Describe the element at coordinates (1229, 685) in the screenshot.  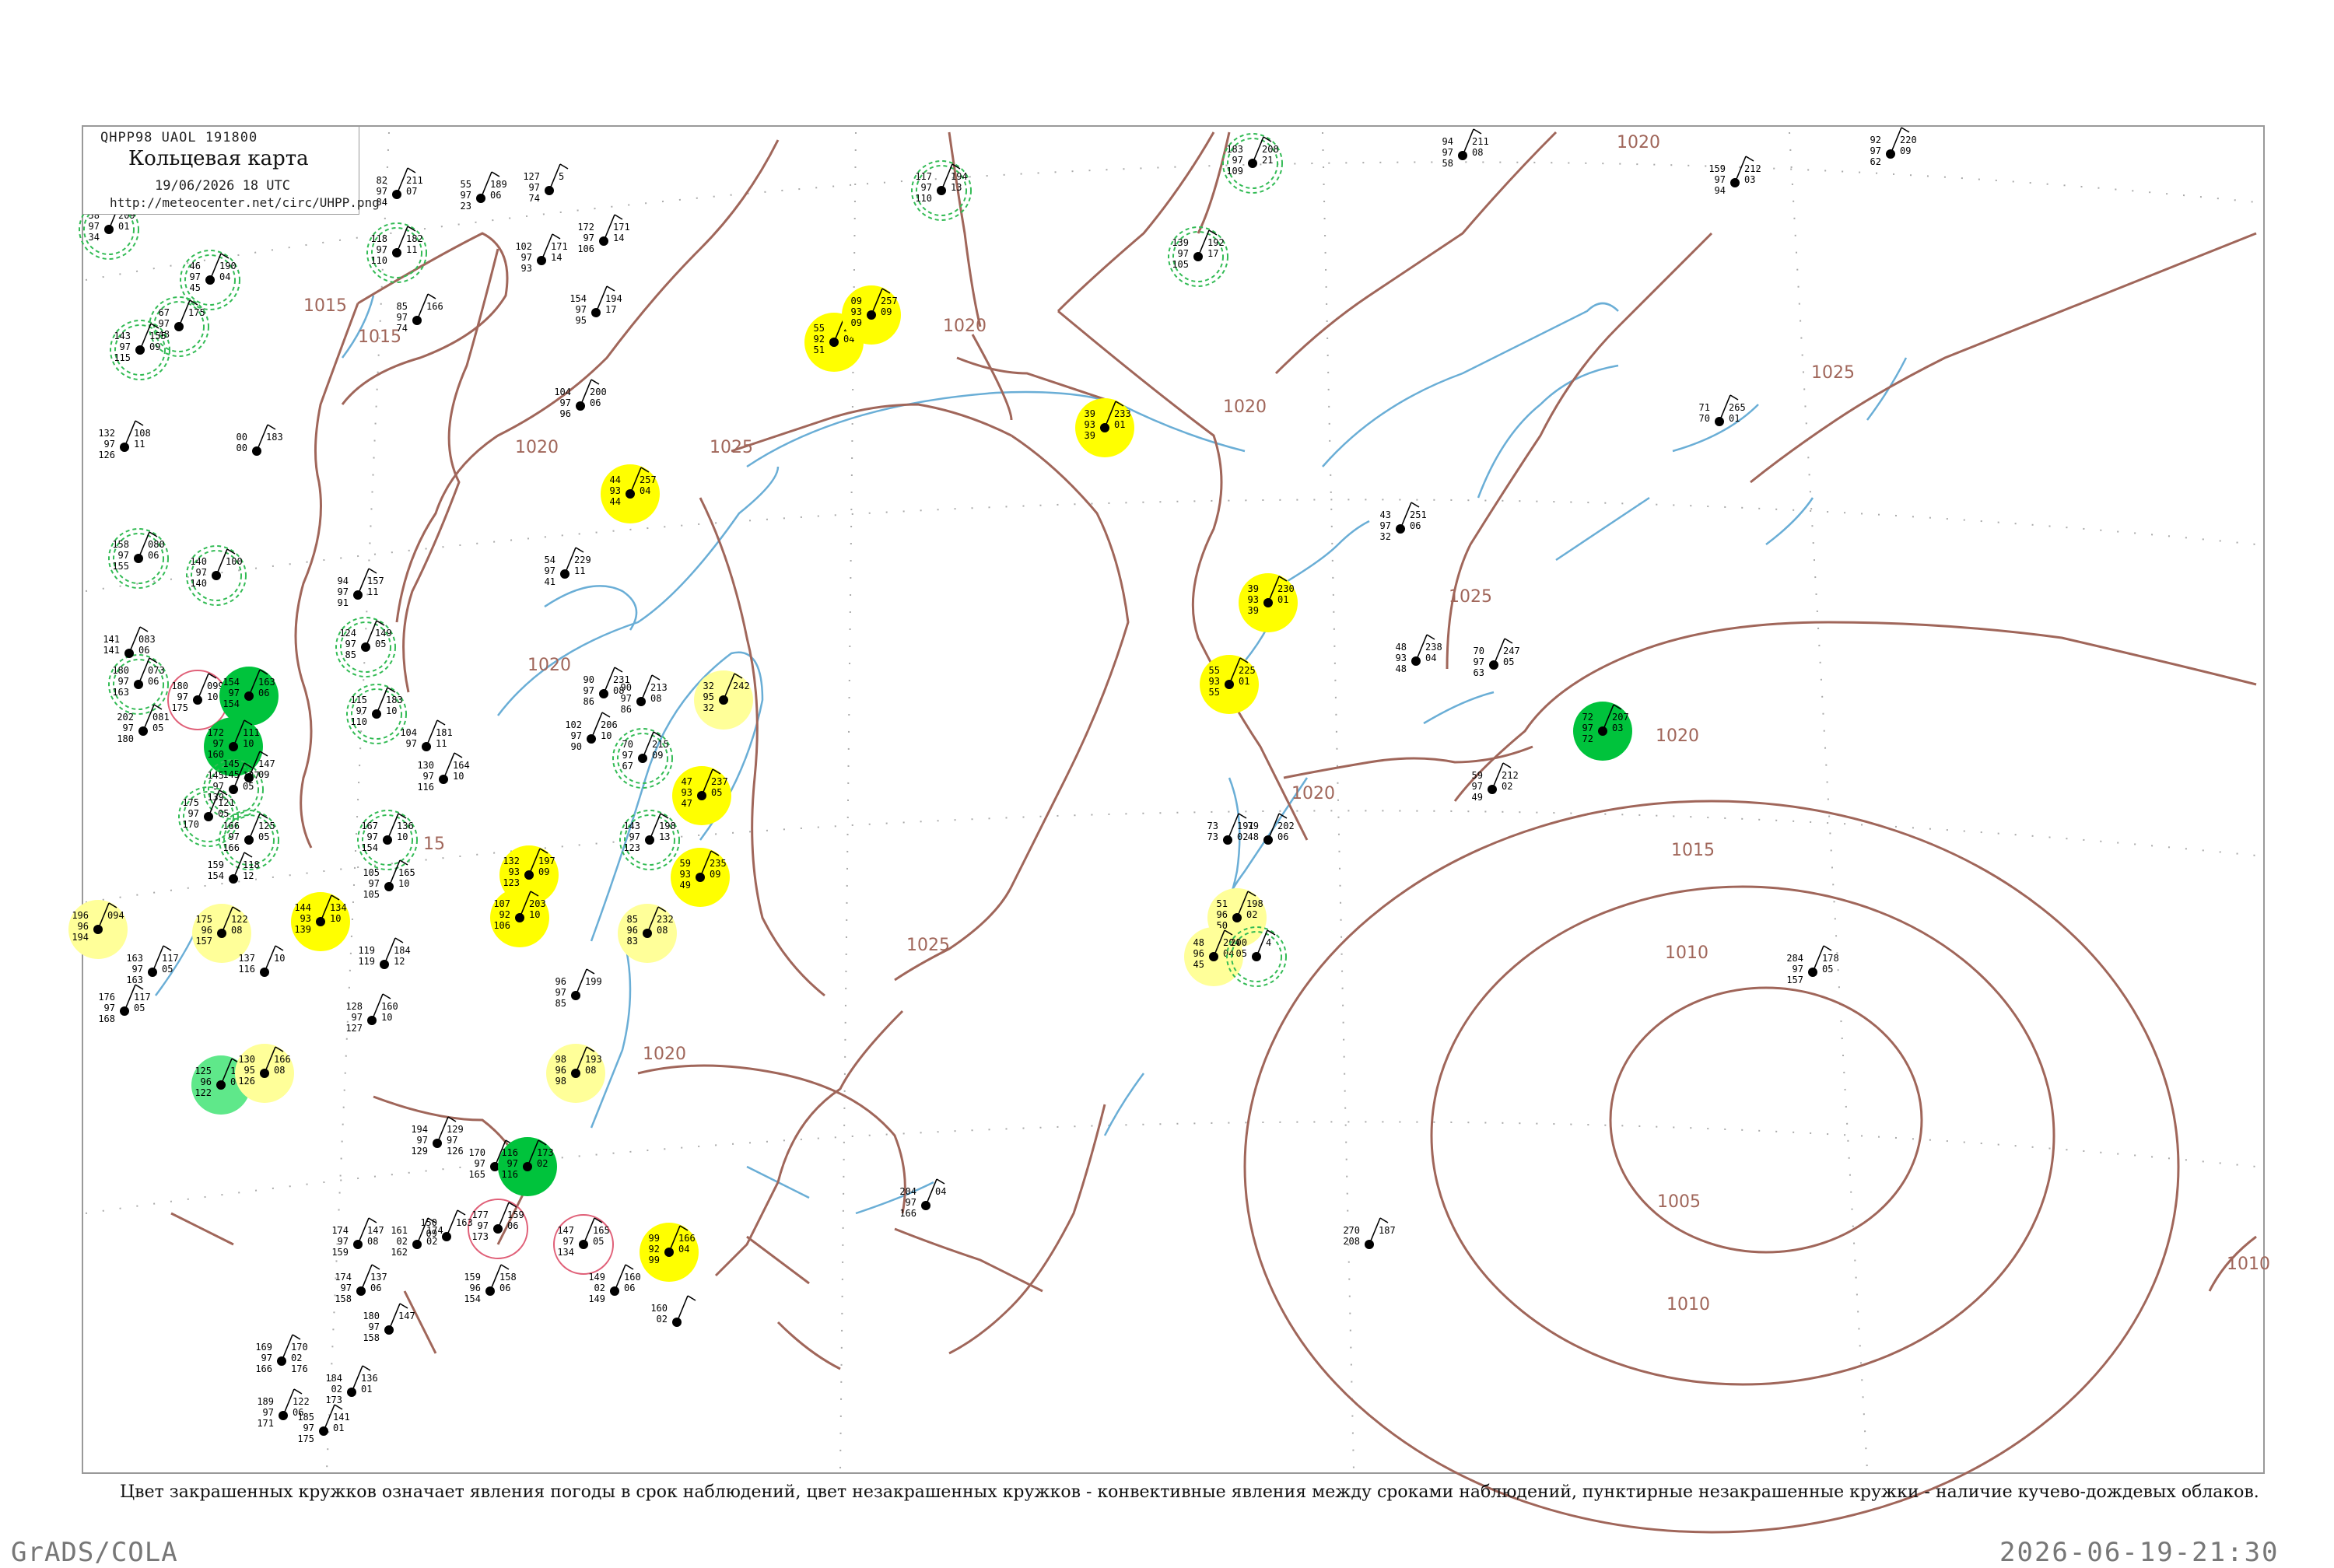
I see `station-plot: 559355 22501` at that location.